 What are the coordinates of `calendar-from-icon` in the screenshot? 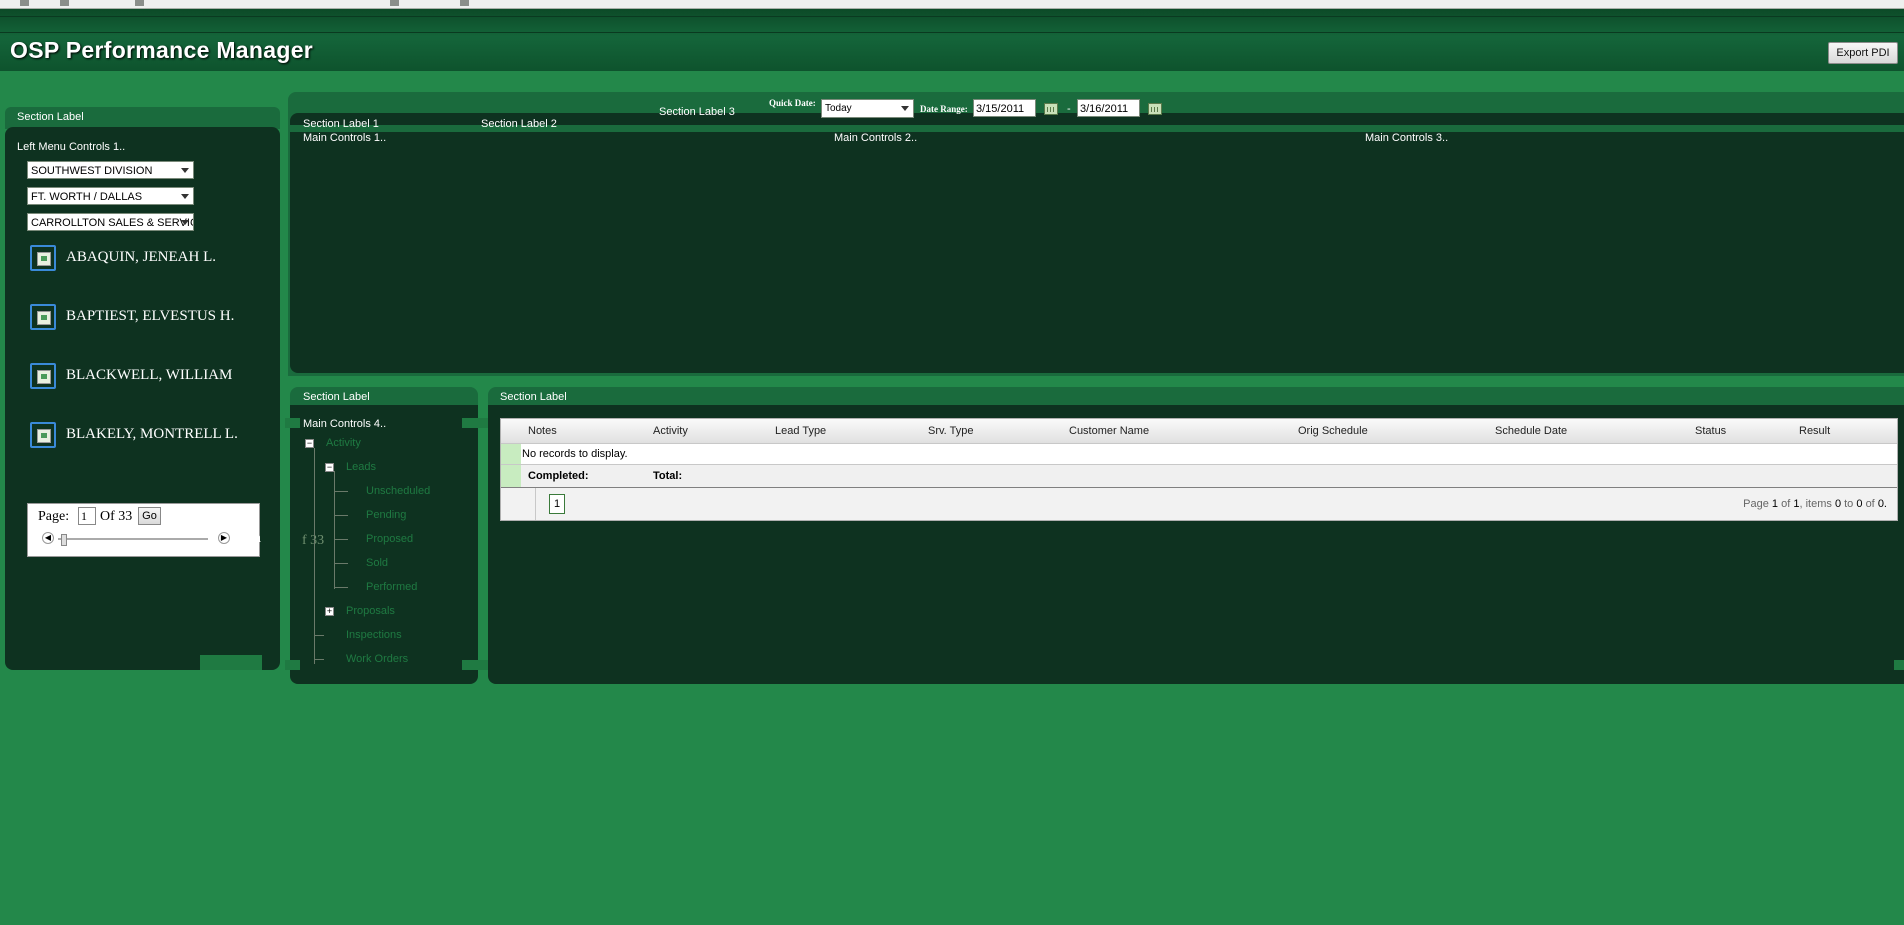 It's located at (1051, 109).